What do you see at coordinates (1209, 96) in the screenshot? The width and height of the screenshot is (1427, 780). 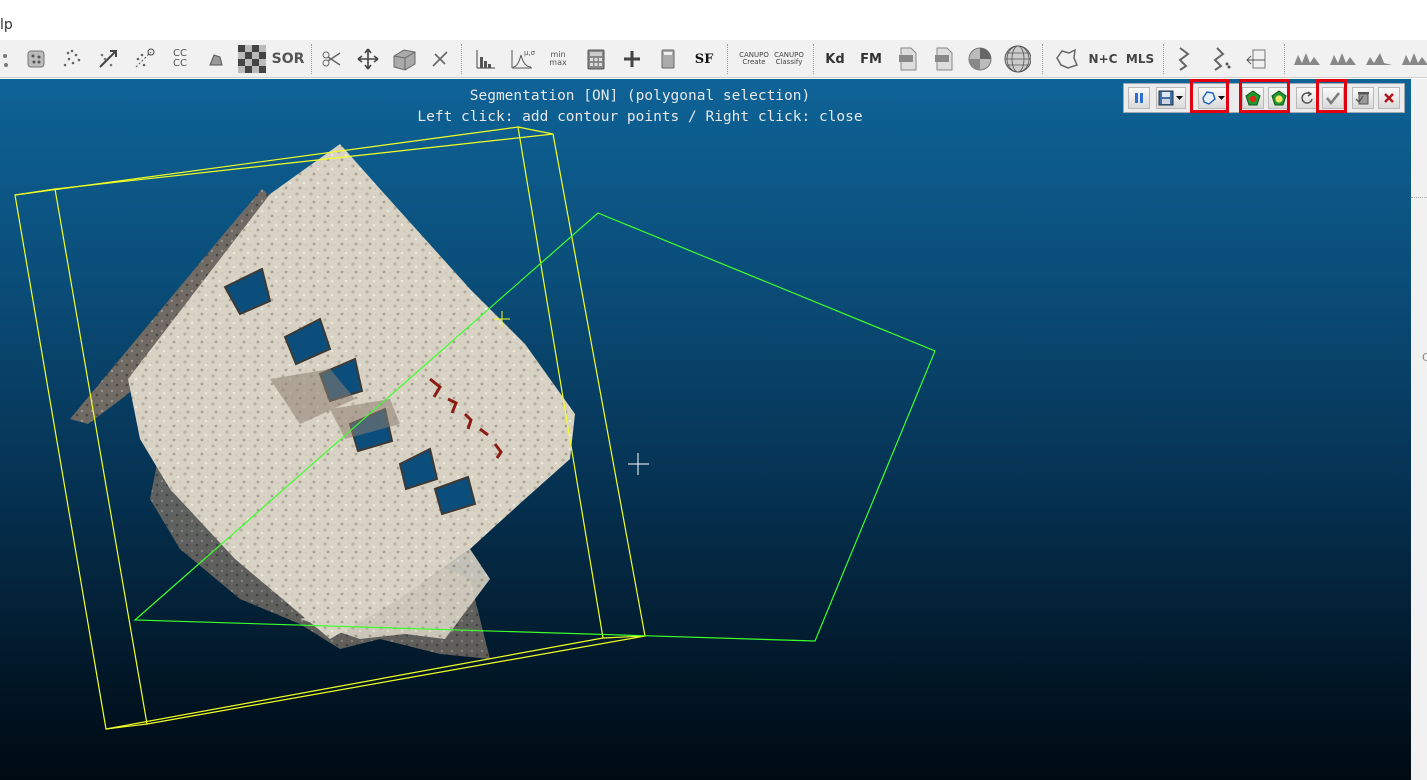 I see `highlight-polygon-tool` at bounding box center [1209, 96].